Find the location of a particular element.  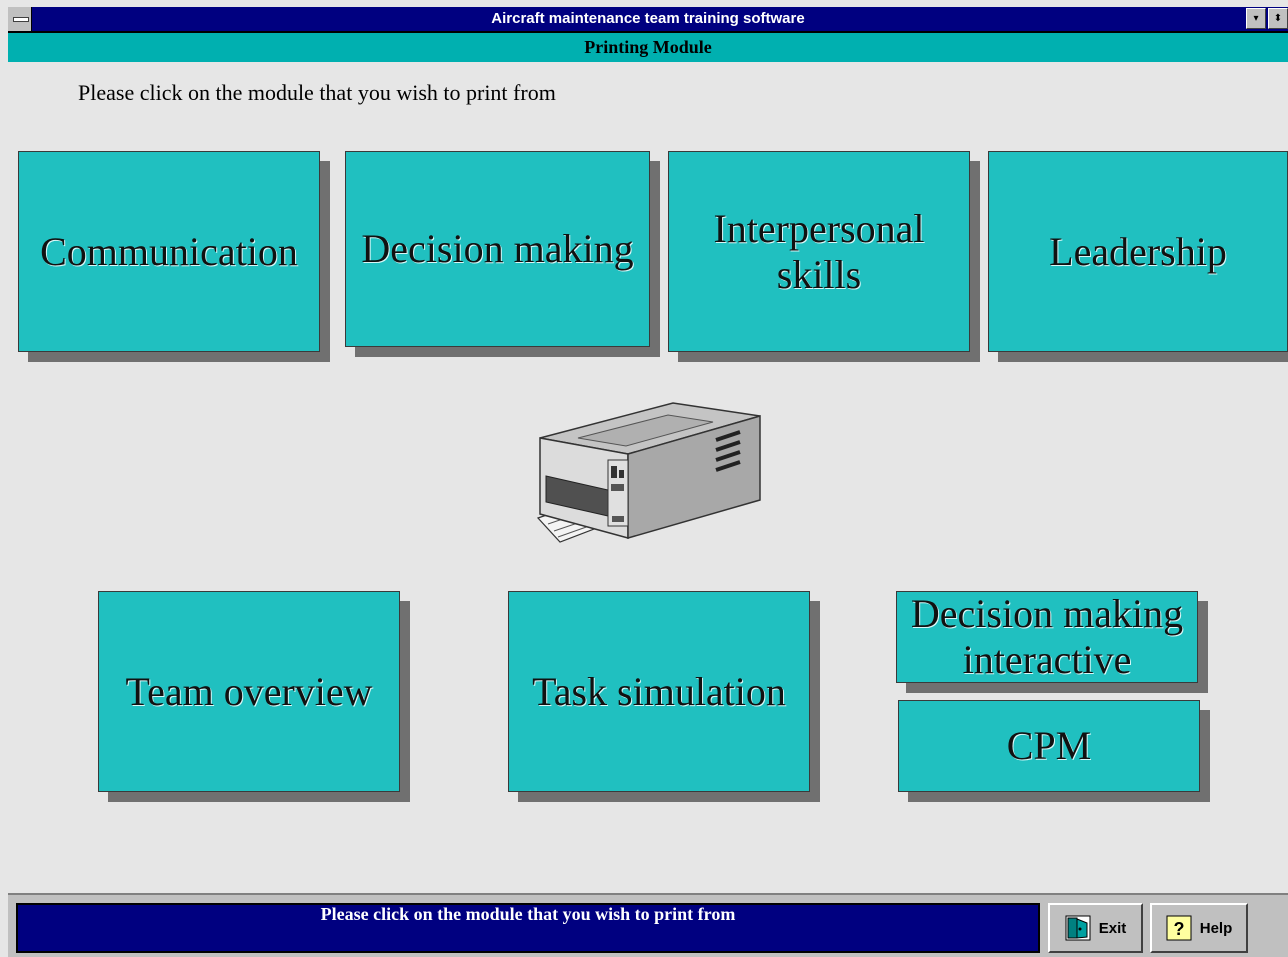

help-icon: ? is located at coordinates (1179, 928).